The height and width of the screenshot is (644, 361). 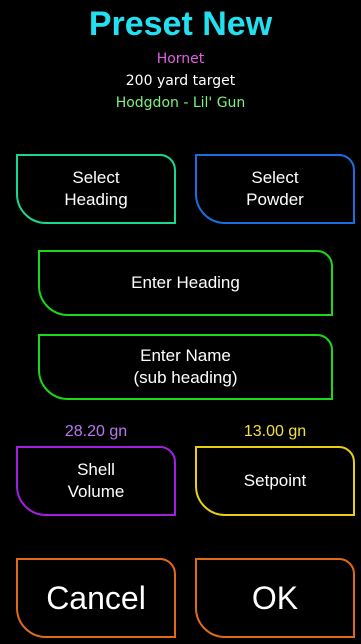 I want to click on select-heading-label: Select Heading, so click(x=96, y=188).